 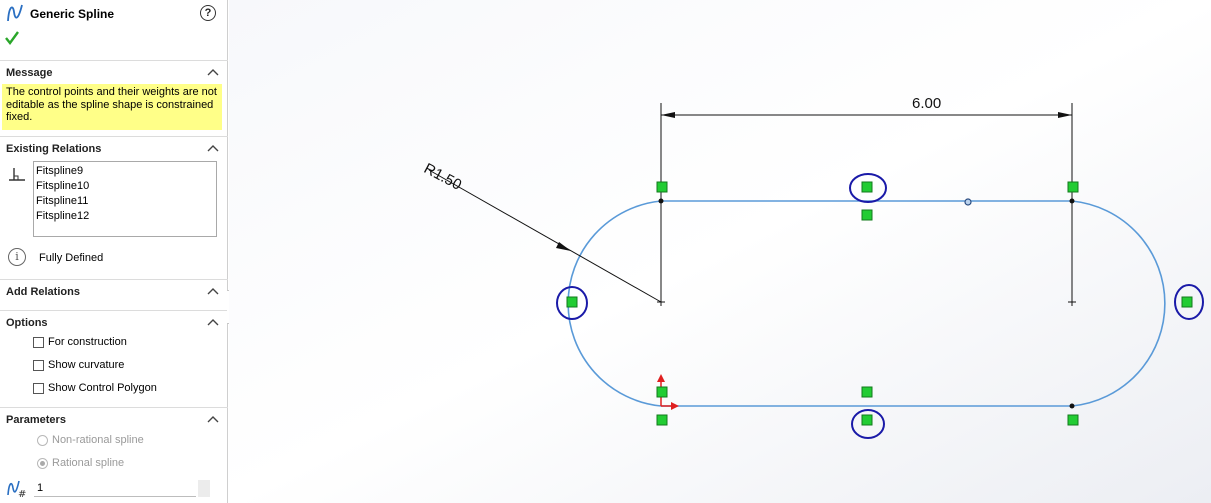 What do you see at coordinates (208, 13) in the screenshot?
I see `help-icon: ?` at bounding box center [208, 13].